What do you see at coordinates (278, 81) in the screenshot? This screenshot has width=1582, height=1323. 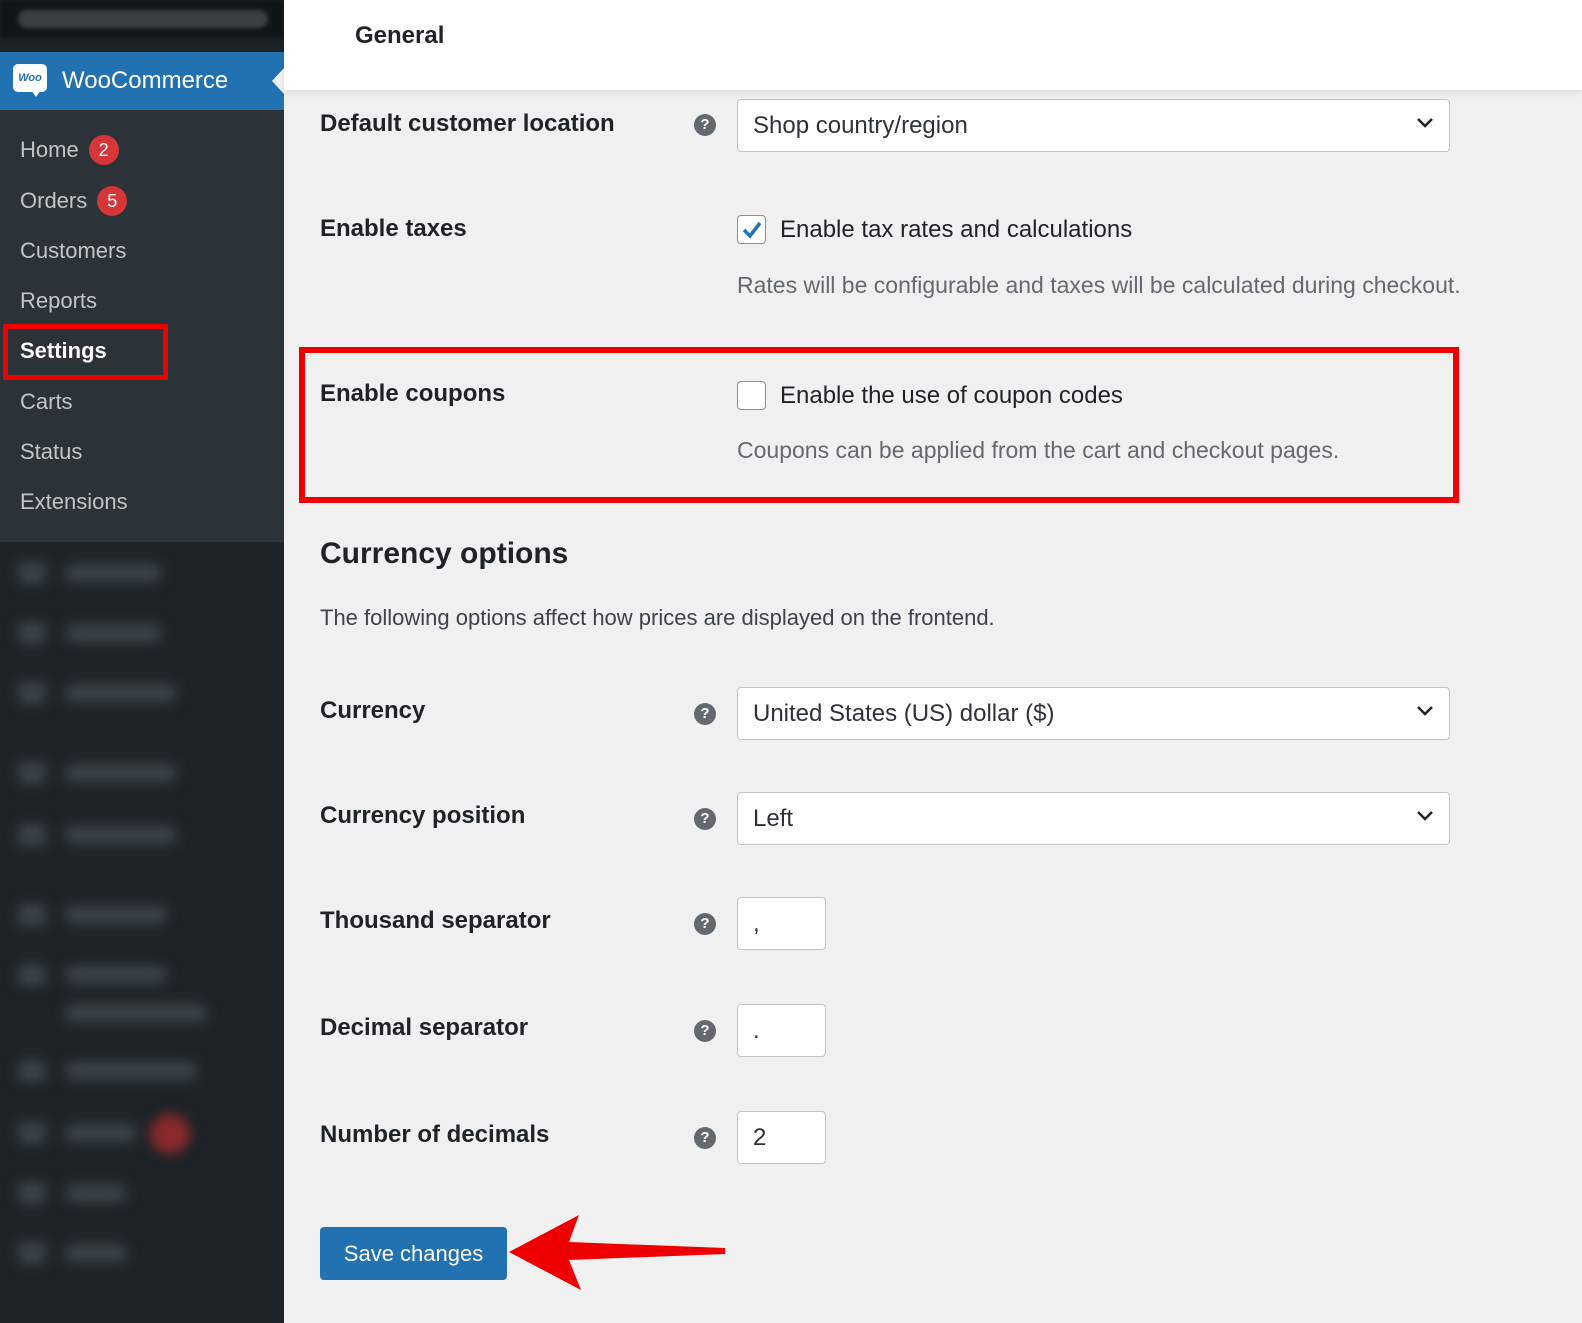 I see `current-menu-pointer-icon` at bounding box center [278, 81].